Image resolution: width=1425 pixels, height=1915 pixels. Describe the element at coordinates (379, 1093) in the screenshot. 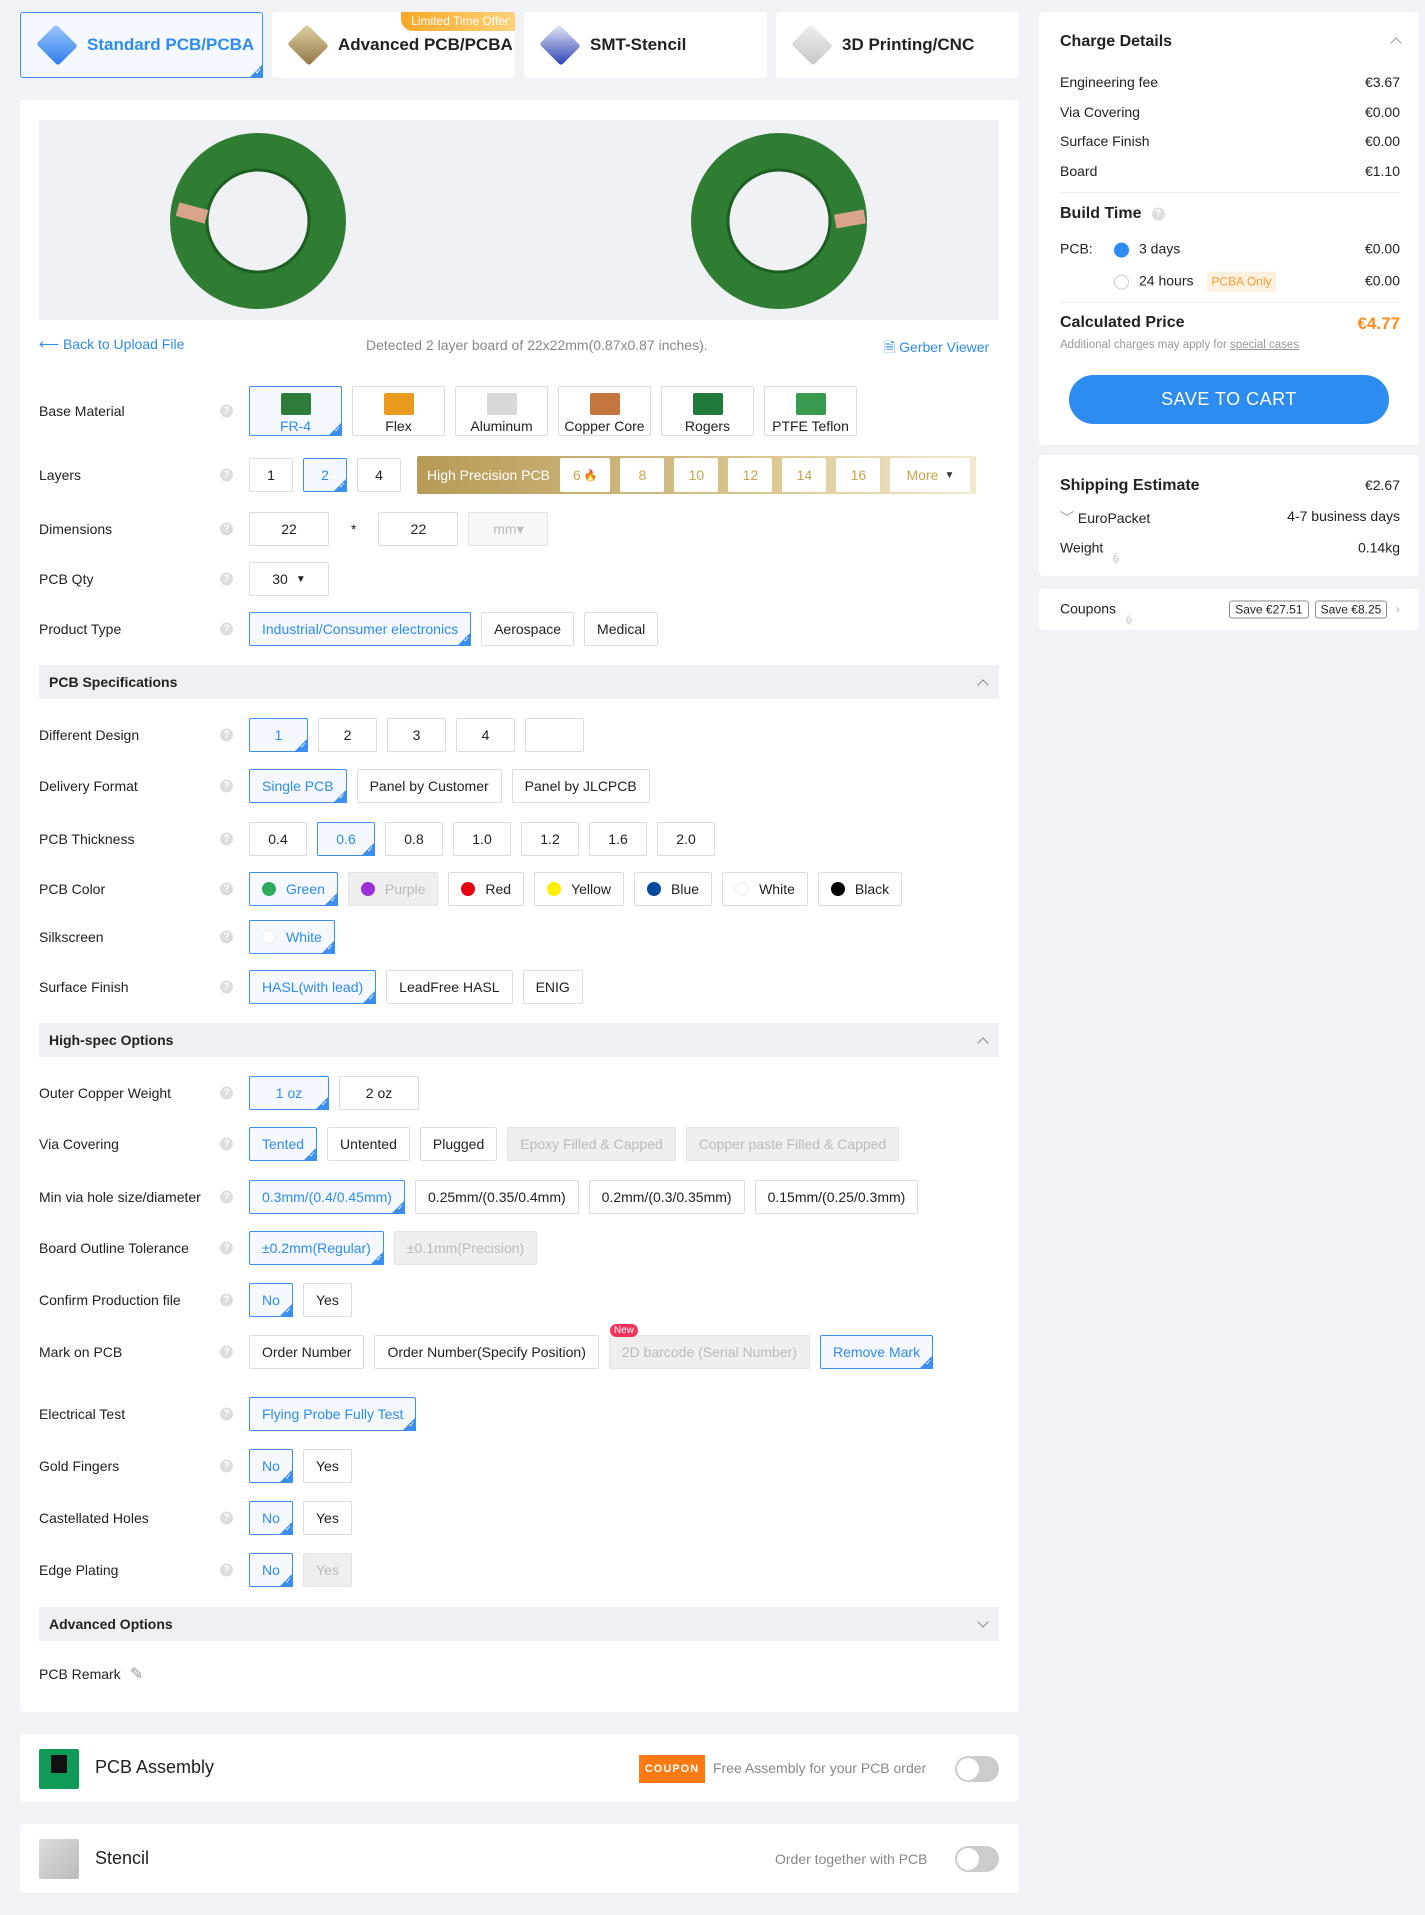

I see `option-2-oz: 2 oz` at that location.